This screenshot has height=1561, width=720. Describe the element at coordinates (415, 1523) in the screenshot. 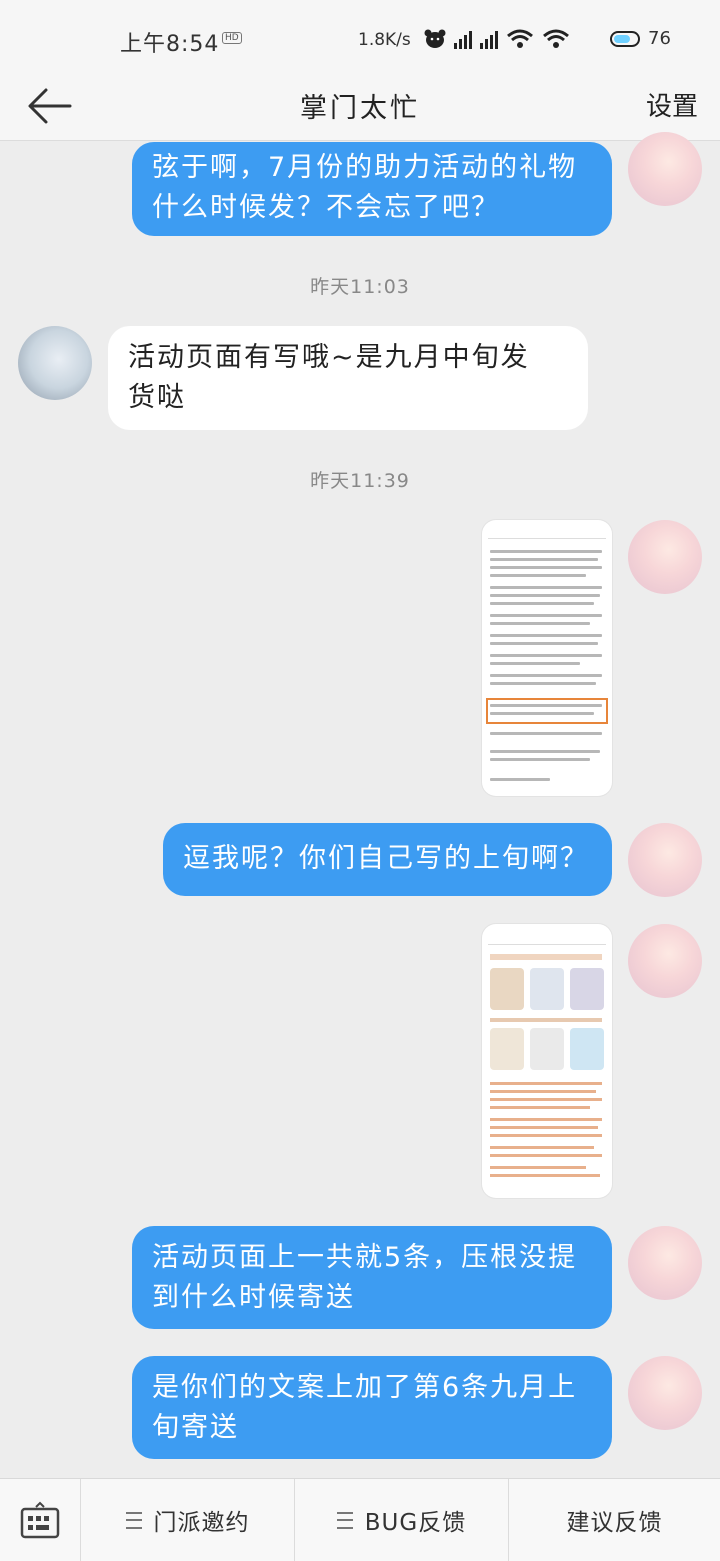

I see `menu-label: BUG反馈` at that location.